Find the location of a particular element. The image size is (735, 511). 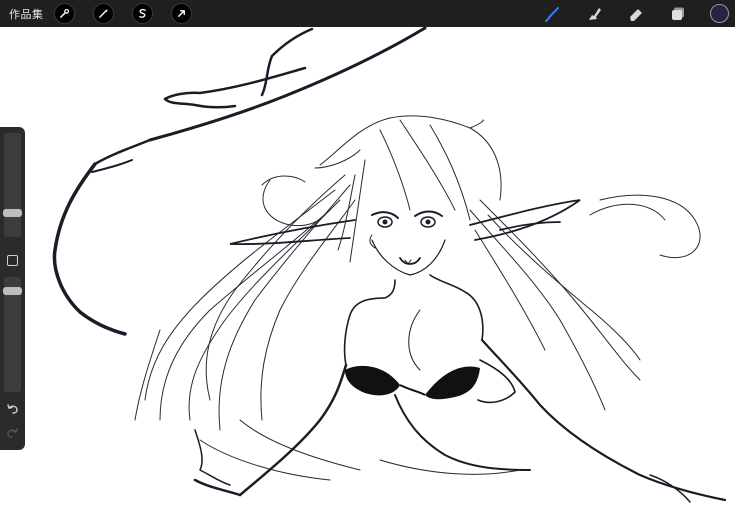

selection-button is located at coordinates (142, 13).